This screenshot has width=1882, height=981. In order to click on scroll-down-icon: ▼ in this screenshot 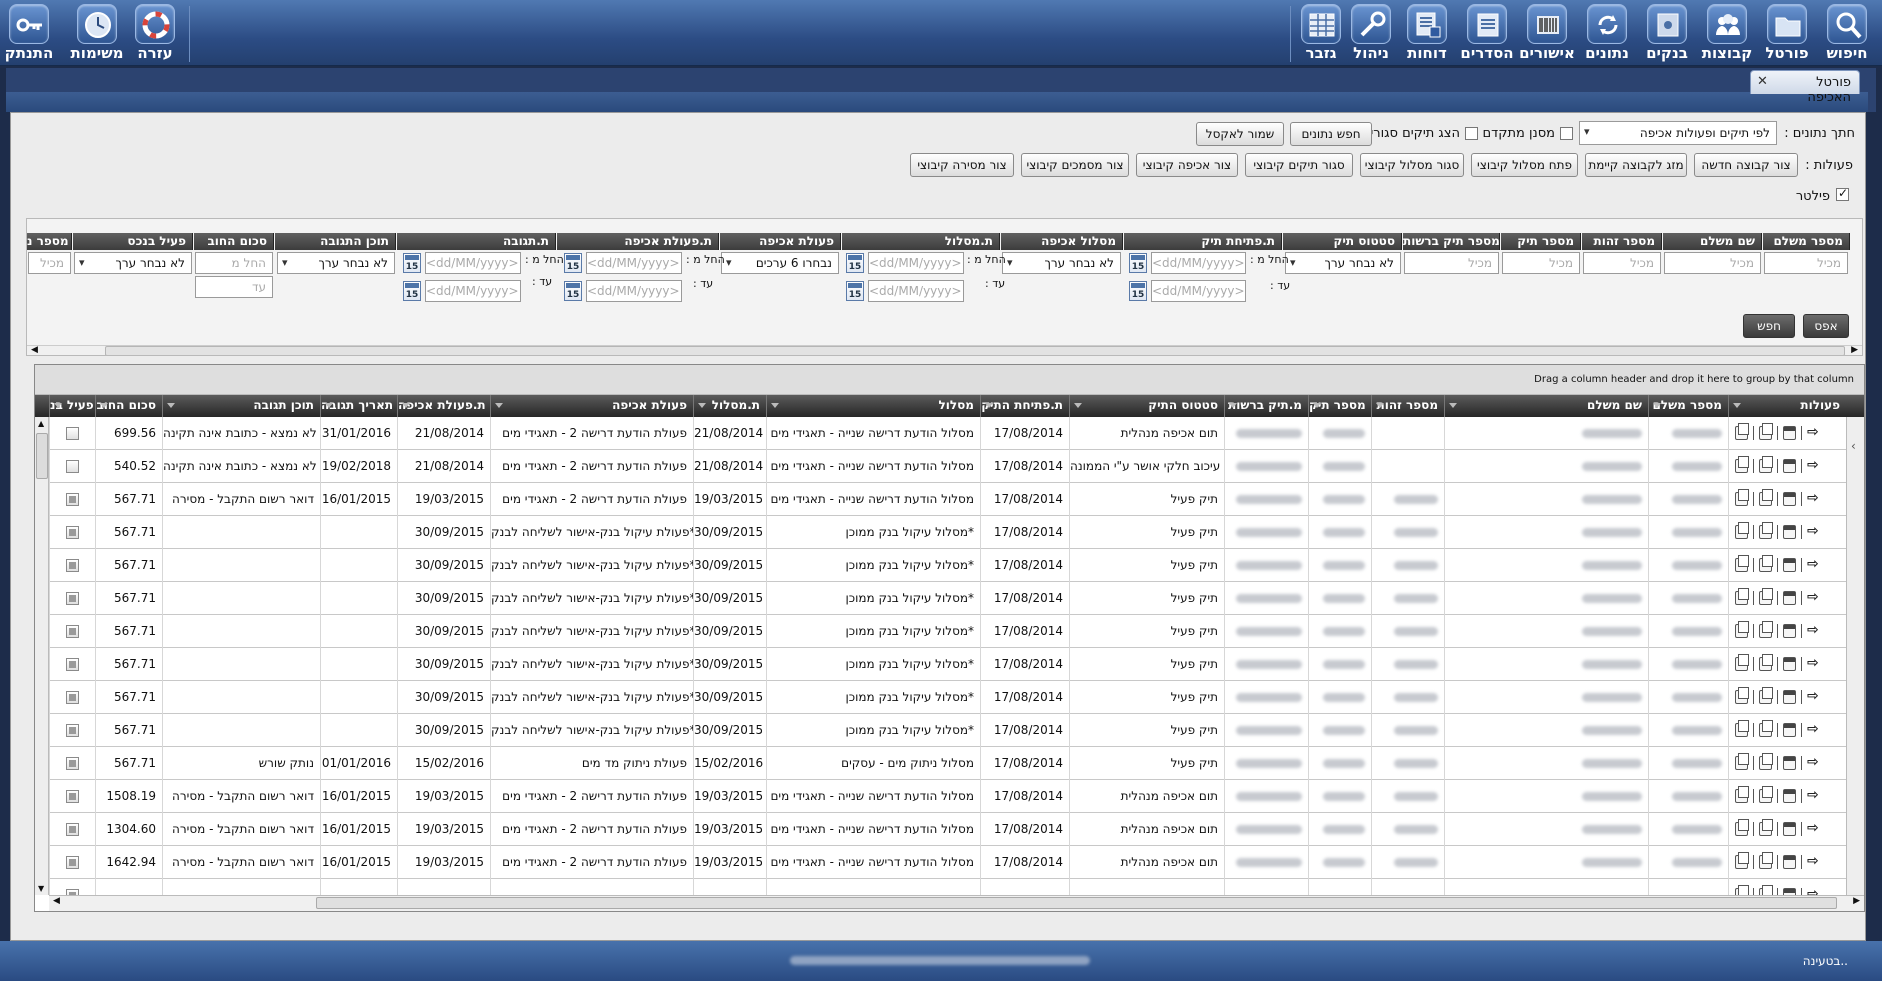, I will do `click(41, 888)`.